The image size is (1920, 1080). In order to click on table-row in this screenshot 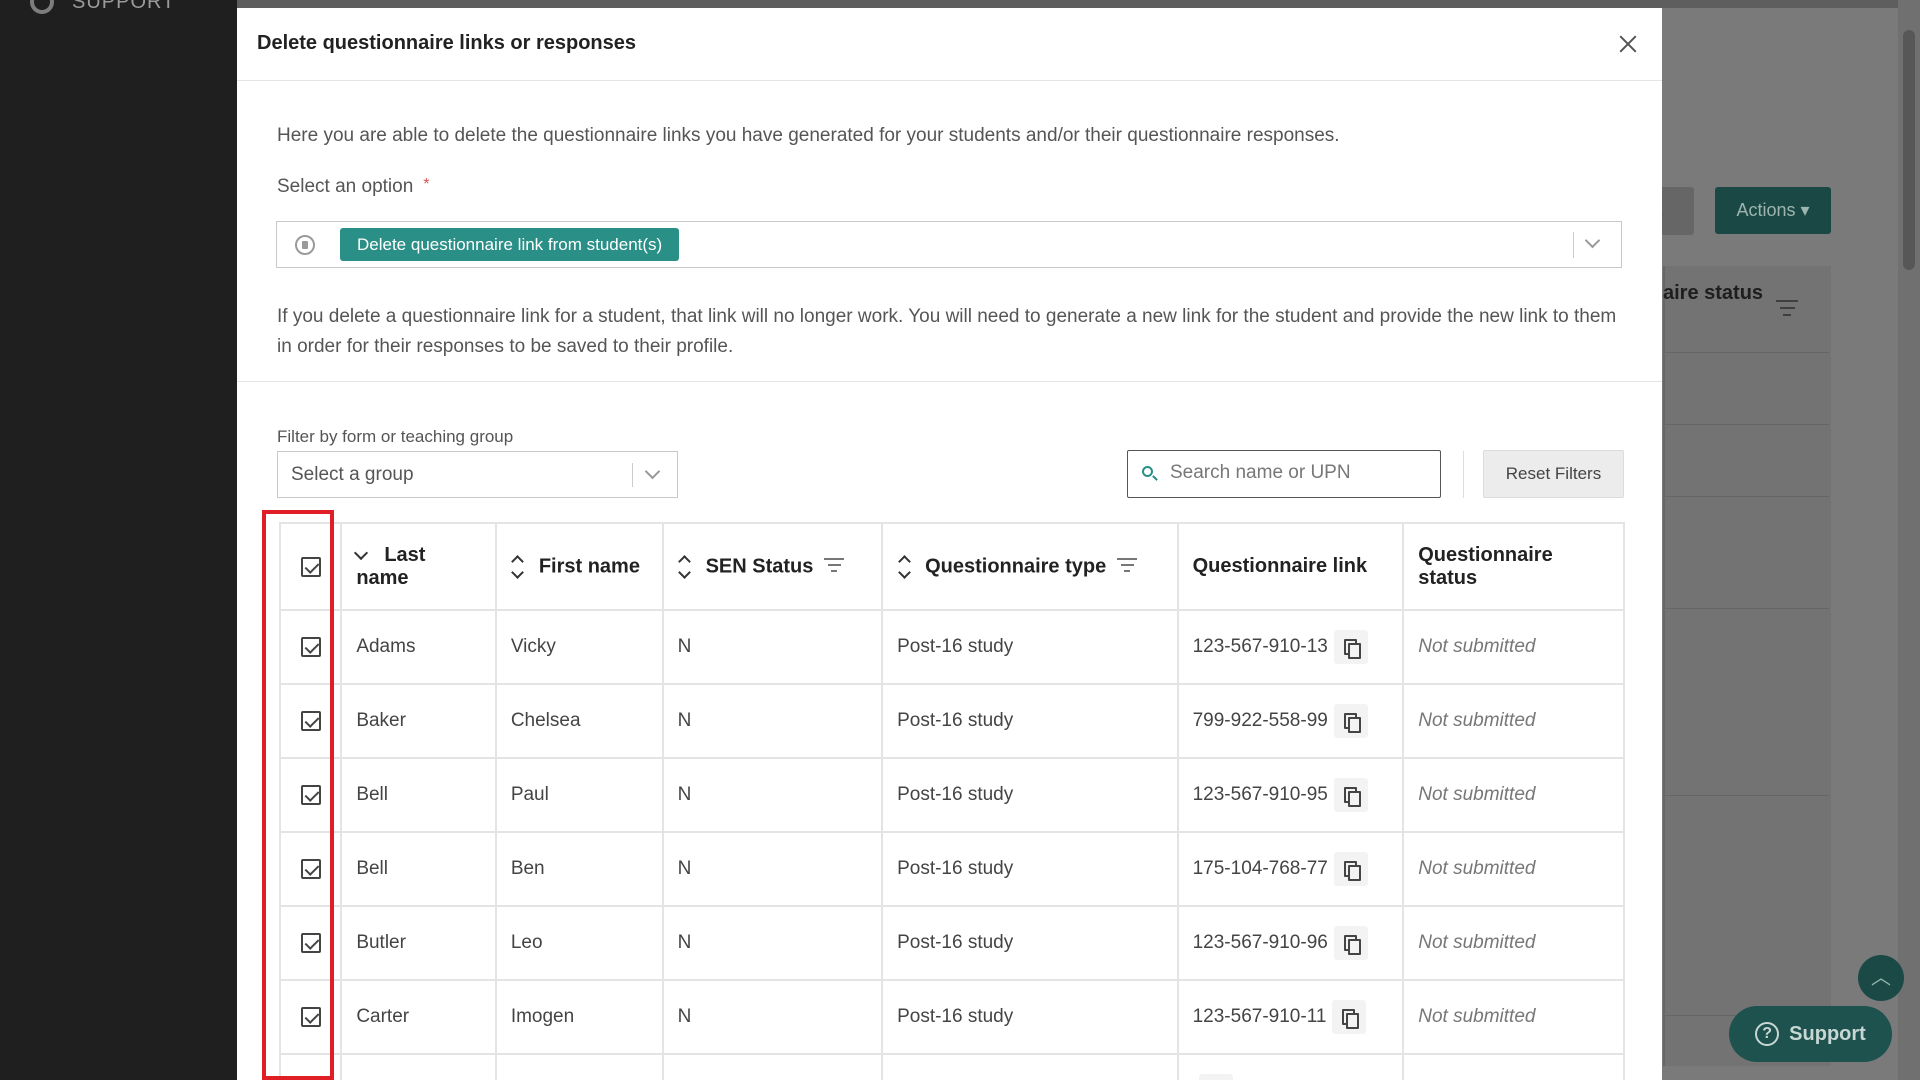, I will do `click(951, 1066)`.